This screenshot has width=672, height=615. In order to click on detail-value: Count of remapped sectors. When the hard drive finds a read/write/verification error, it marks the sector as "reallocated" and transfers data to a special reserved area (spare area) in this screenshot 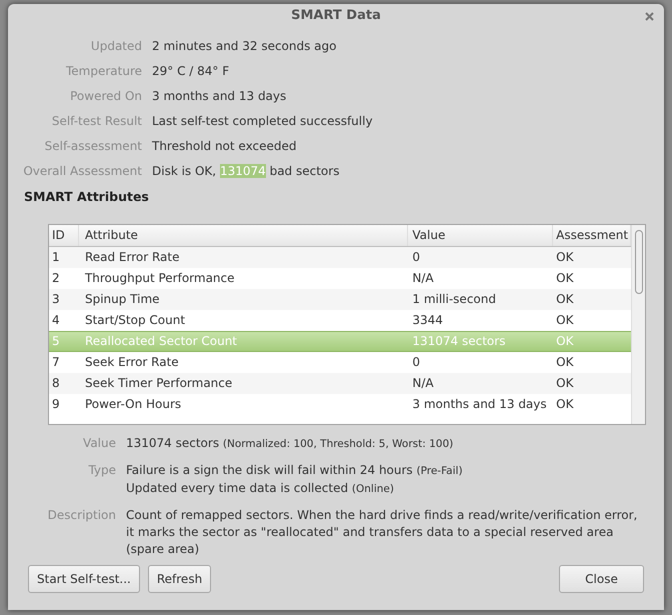, I will do `click(382, 532)`.